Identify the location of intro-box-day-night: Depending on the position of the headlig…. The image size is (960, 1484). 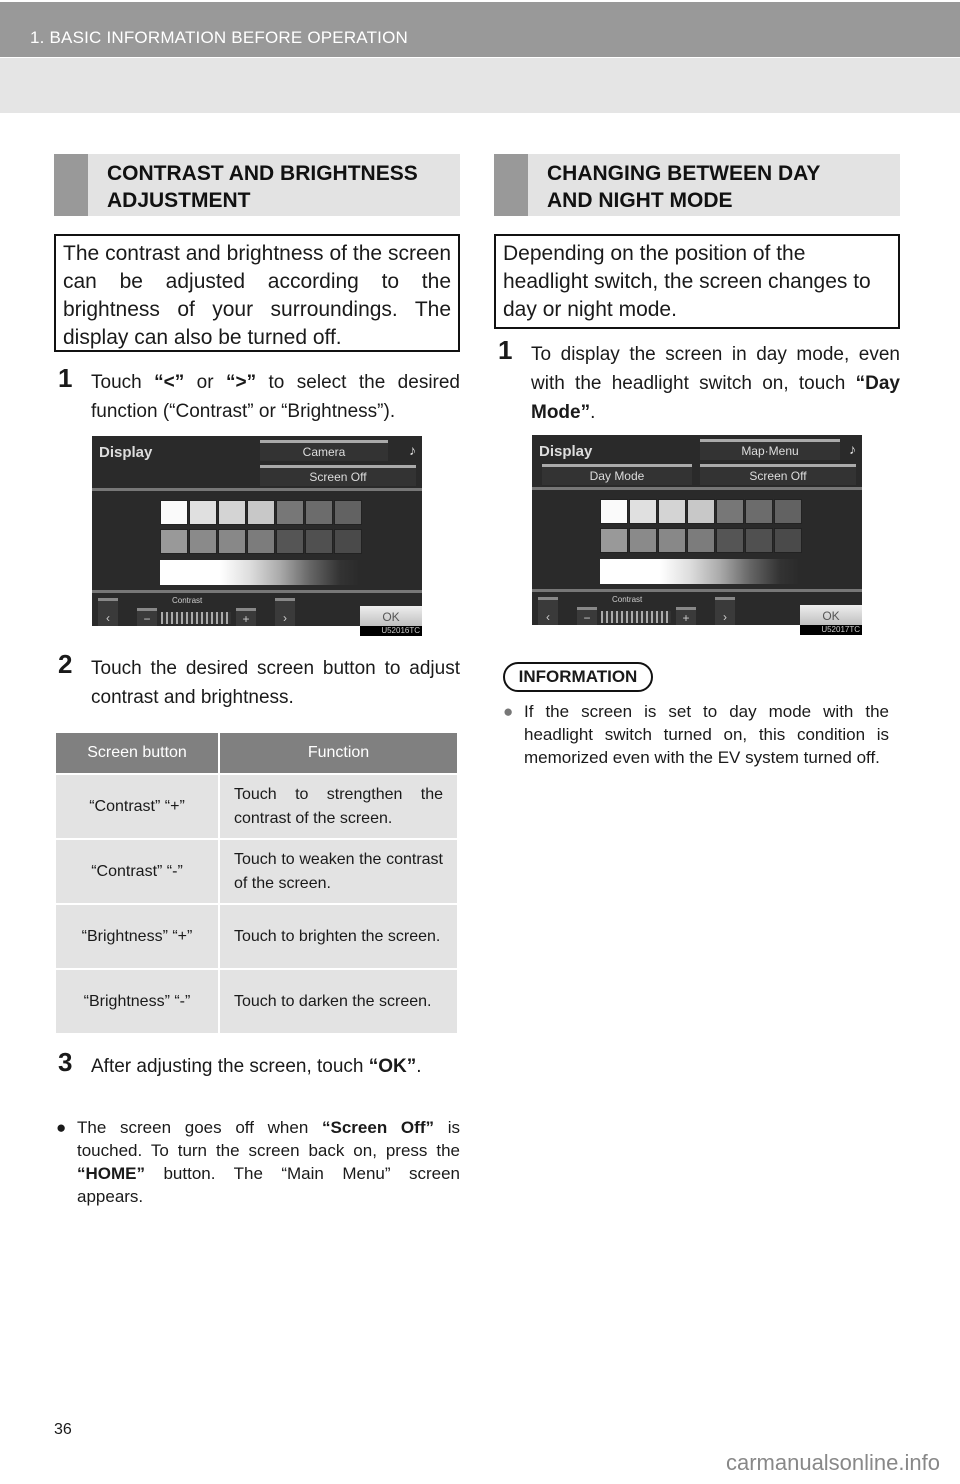
(697, 281).